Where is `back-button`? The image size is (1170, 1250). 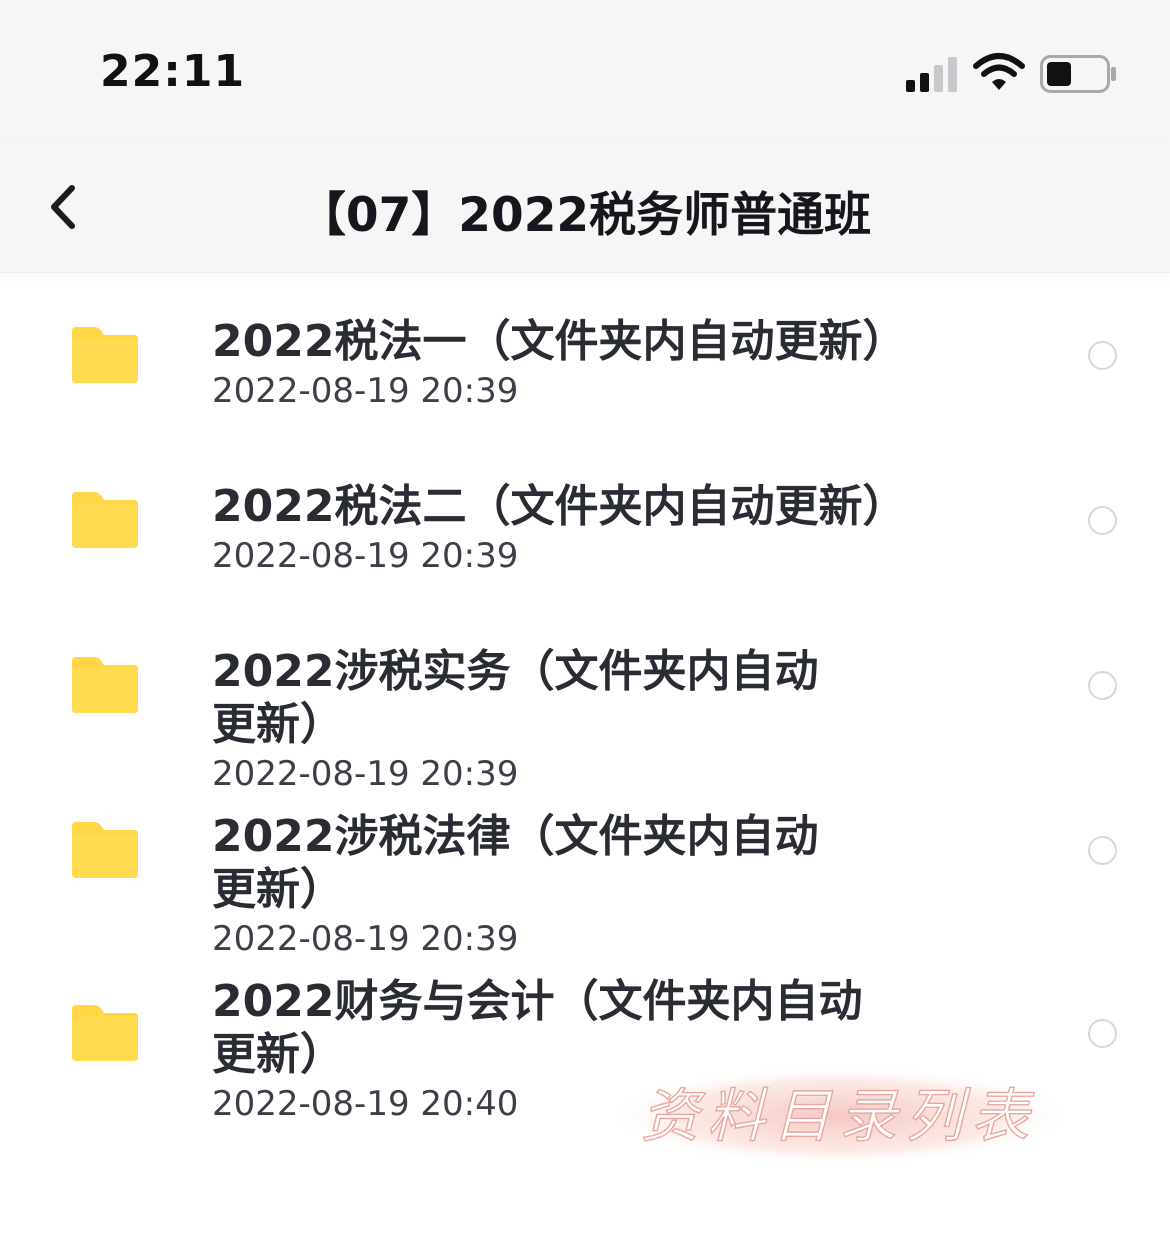
back-button is located at coordinates (63, 207).